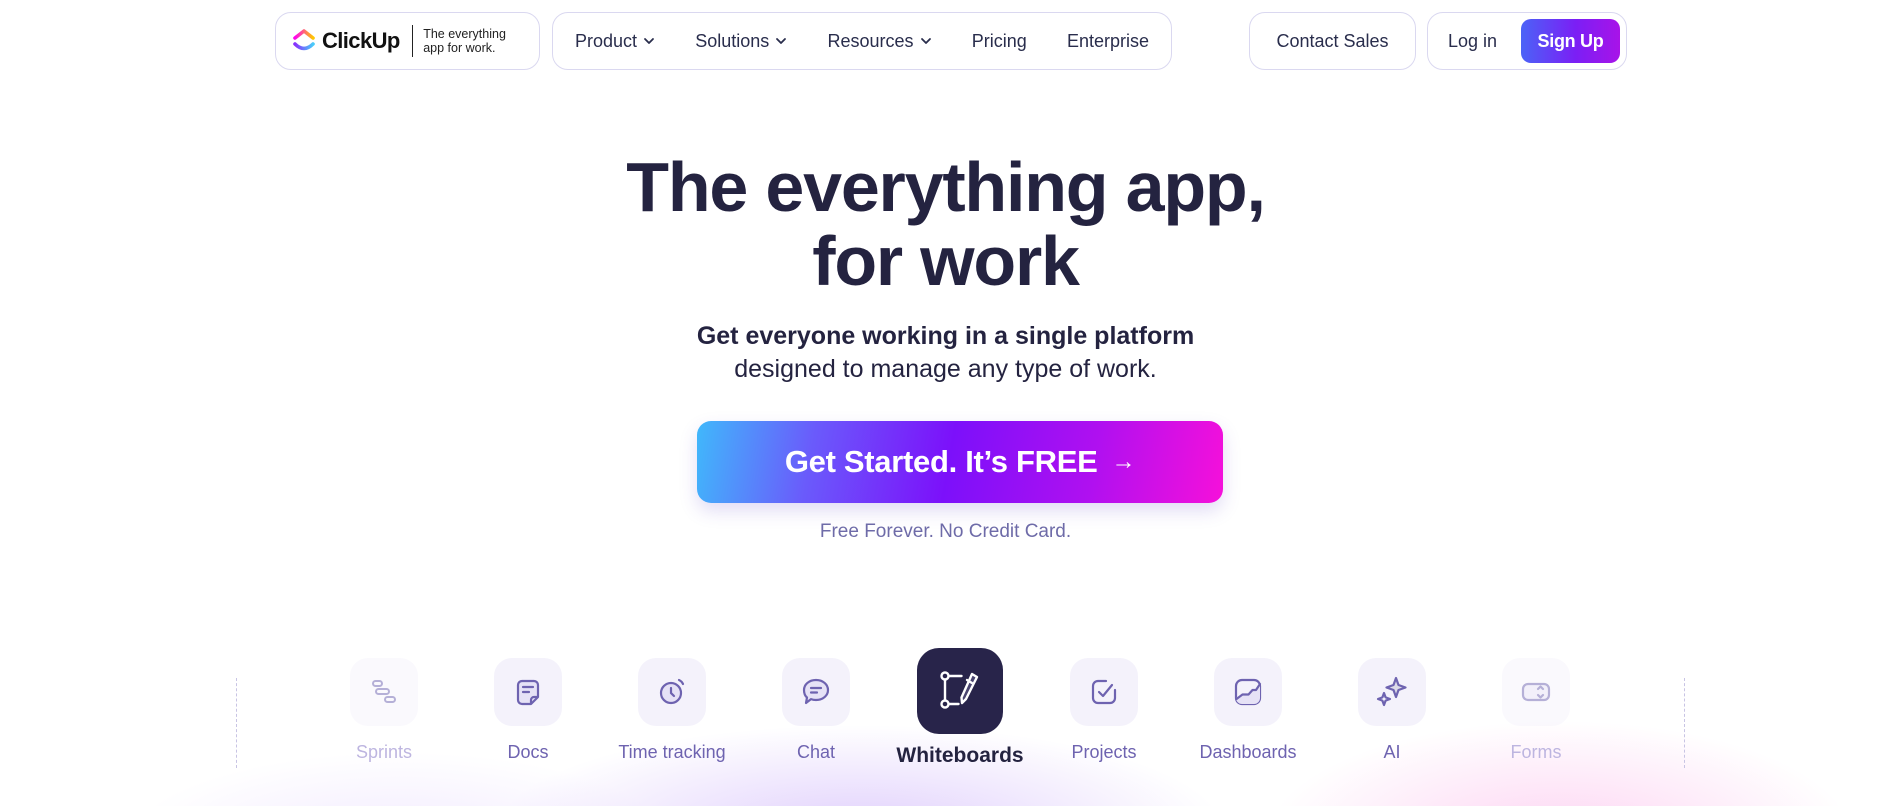  I want to click on nav-product: Product, so click(615, 41).